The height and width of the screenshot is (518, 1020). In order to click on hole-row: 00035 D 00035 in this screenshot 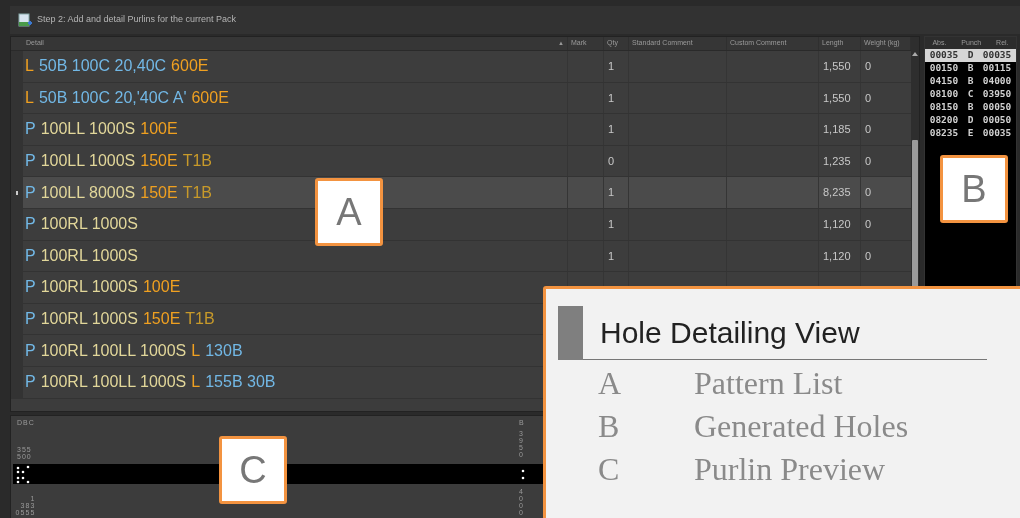, I will do `click(970, 55)`.